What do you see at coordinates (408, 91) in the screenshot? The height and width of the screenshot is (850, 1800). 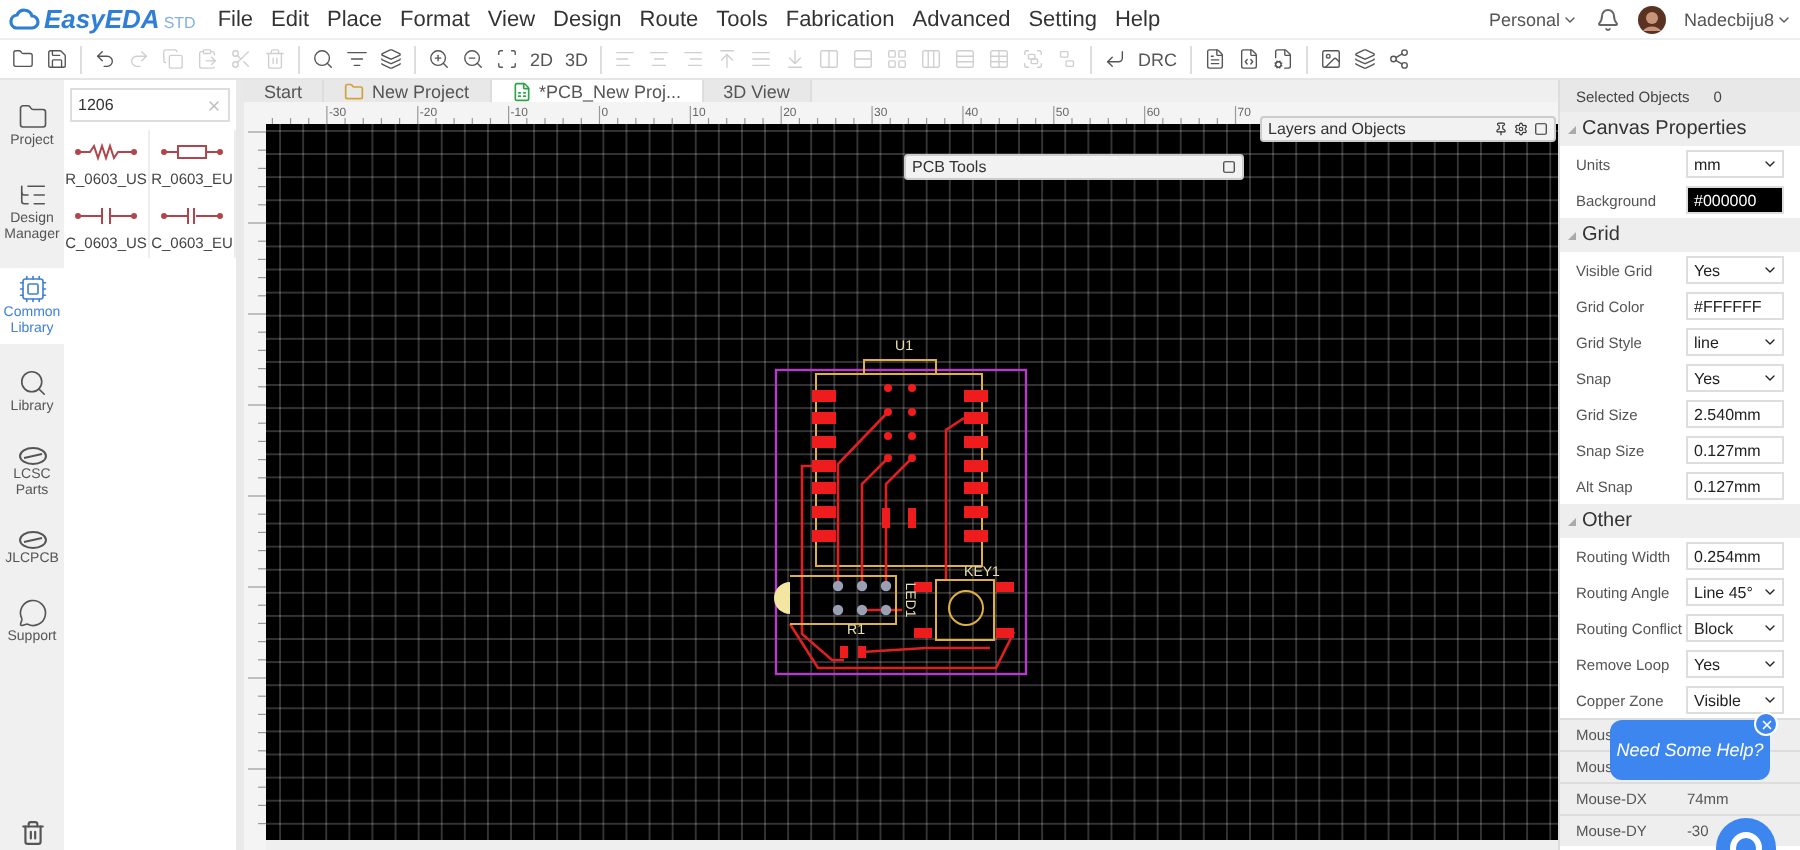 I see `document-tab: New Project` at bounding box center [408, 91].